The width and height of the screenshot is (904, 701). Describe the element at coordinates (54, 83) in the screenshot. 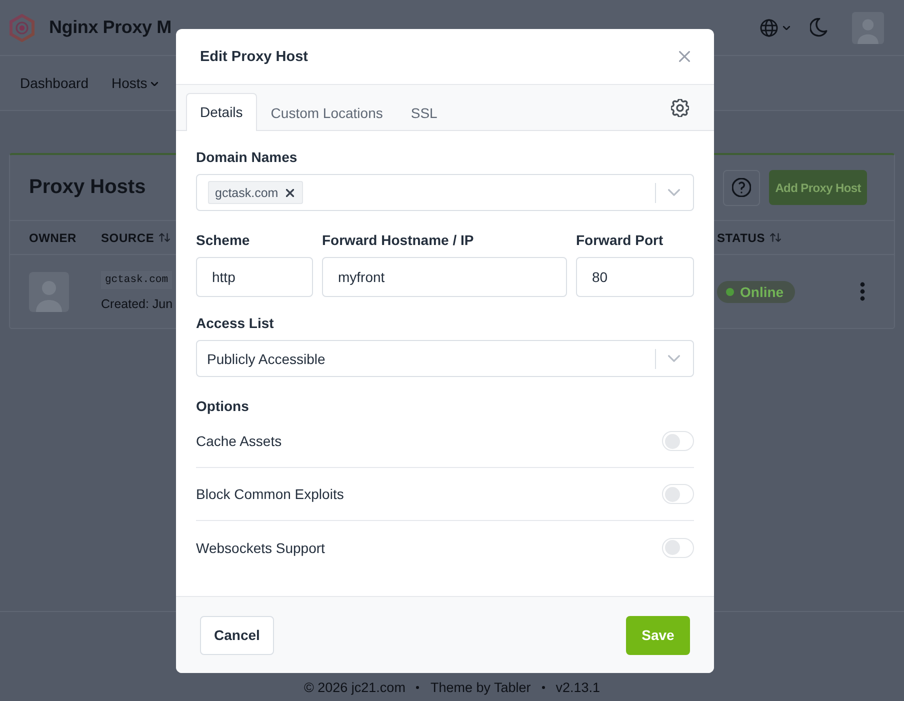

I see `nav-link: Dashboard` at that location.